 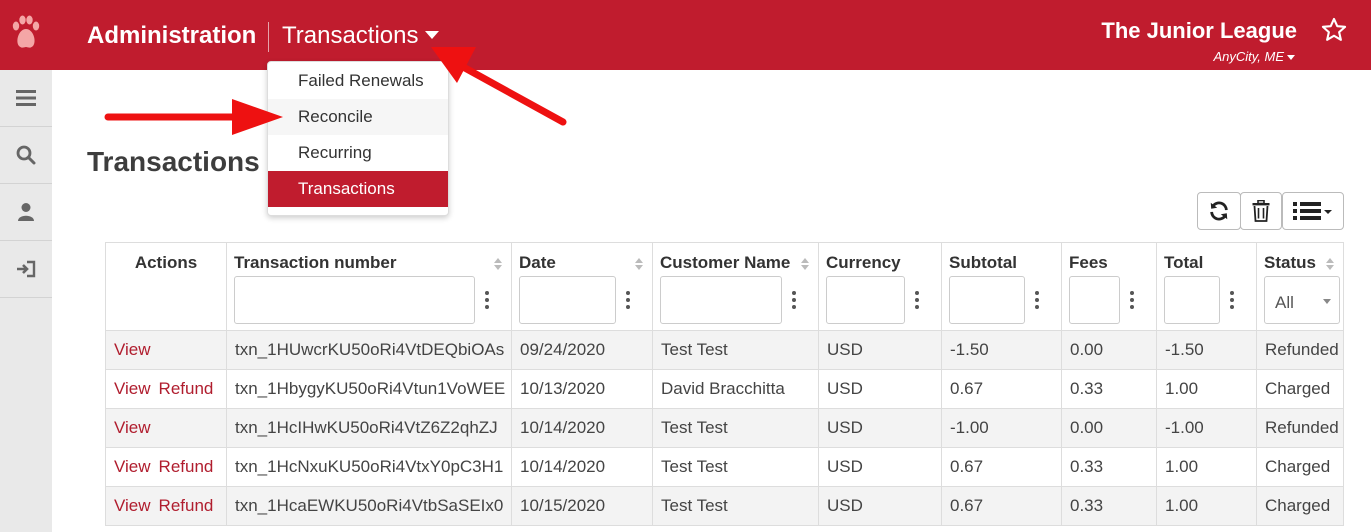 I want to click on filter-input-date, so click(x=567, y=300).